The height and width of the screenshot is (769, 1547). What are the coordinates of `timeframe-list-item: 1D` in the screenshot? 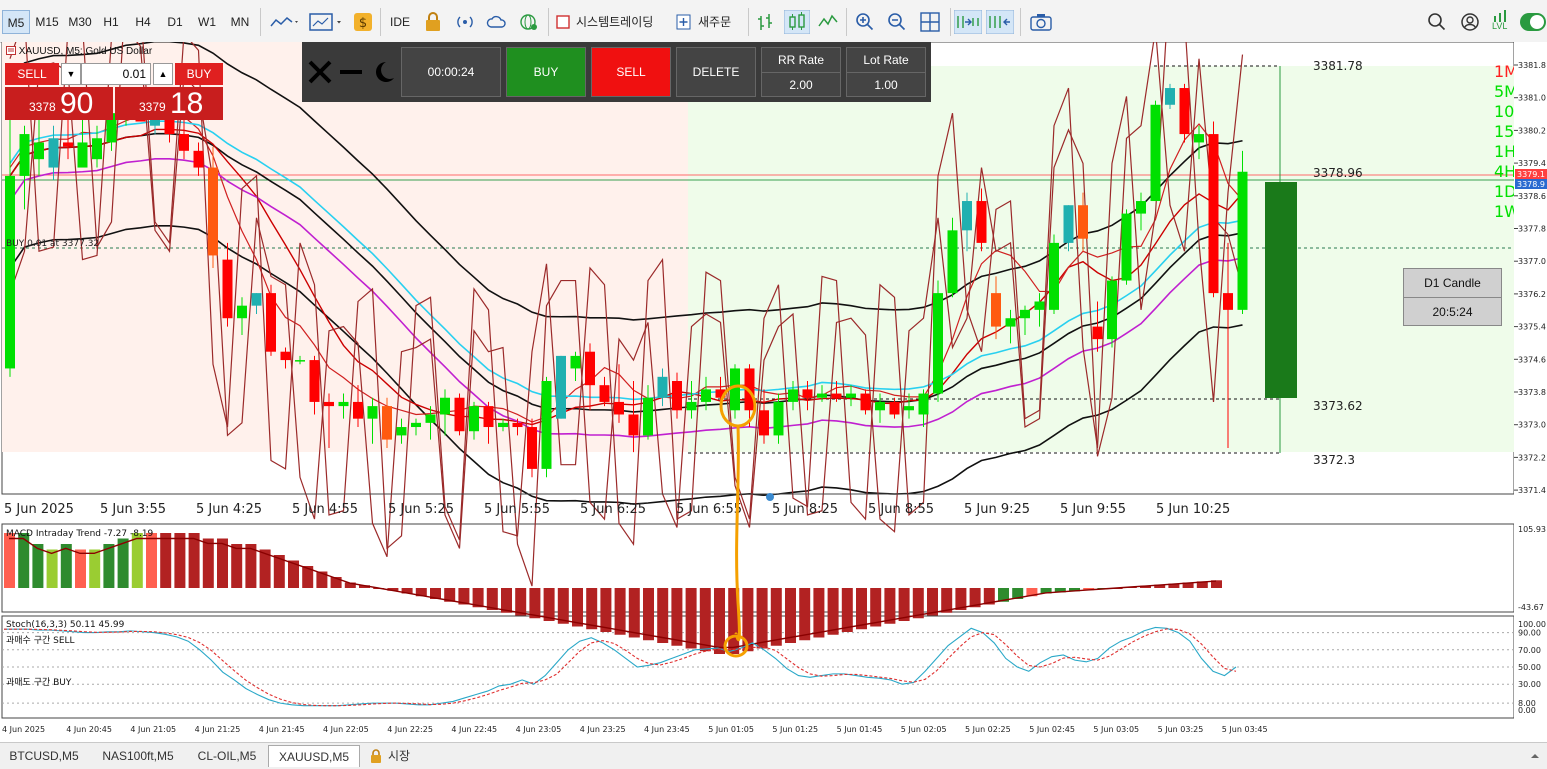 It's located at (1505, 191).